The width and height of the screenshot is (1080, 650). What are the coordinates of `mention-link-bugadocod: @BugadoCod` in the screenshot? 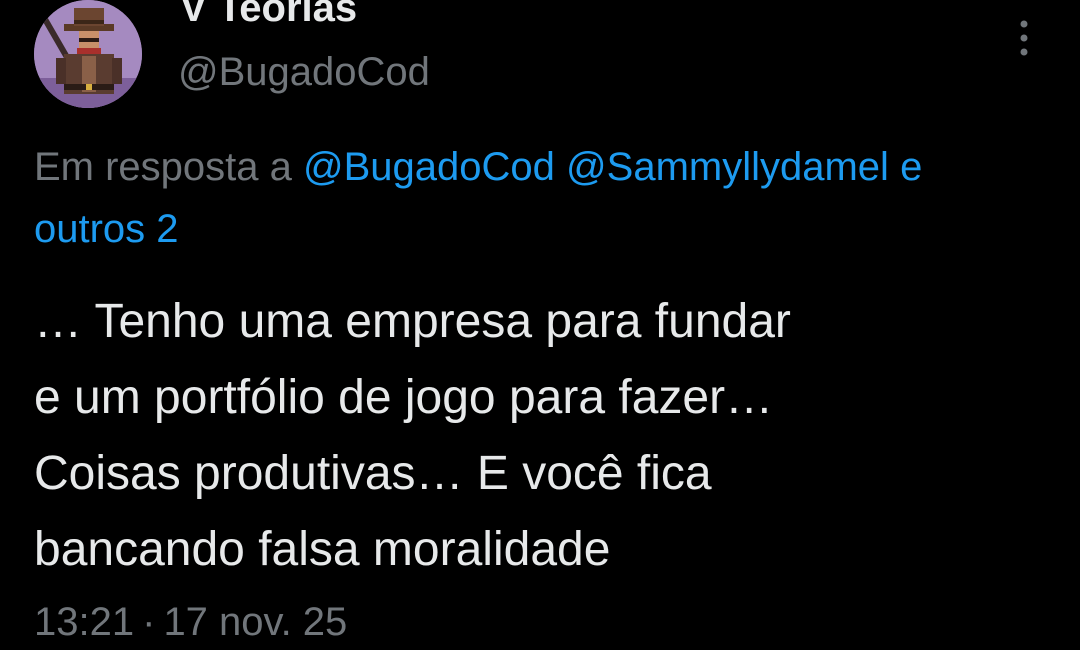 It's located at (429, 167).